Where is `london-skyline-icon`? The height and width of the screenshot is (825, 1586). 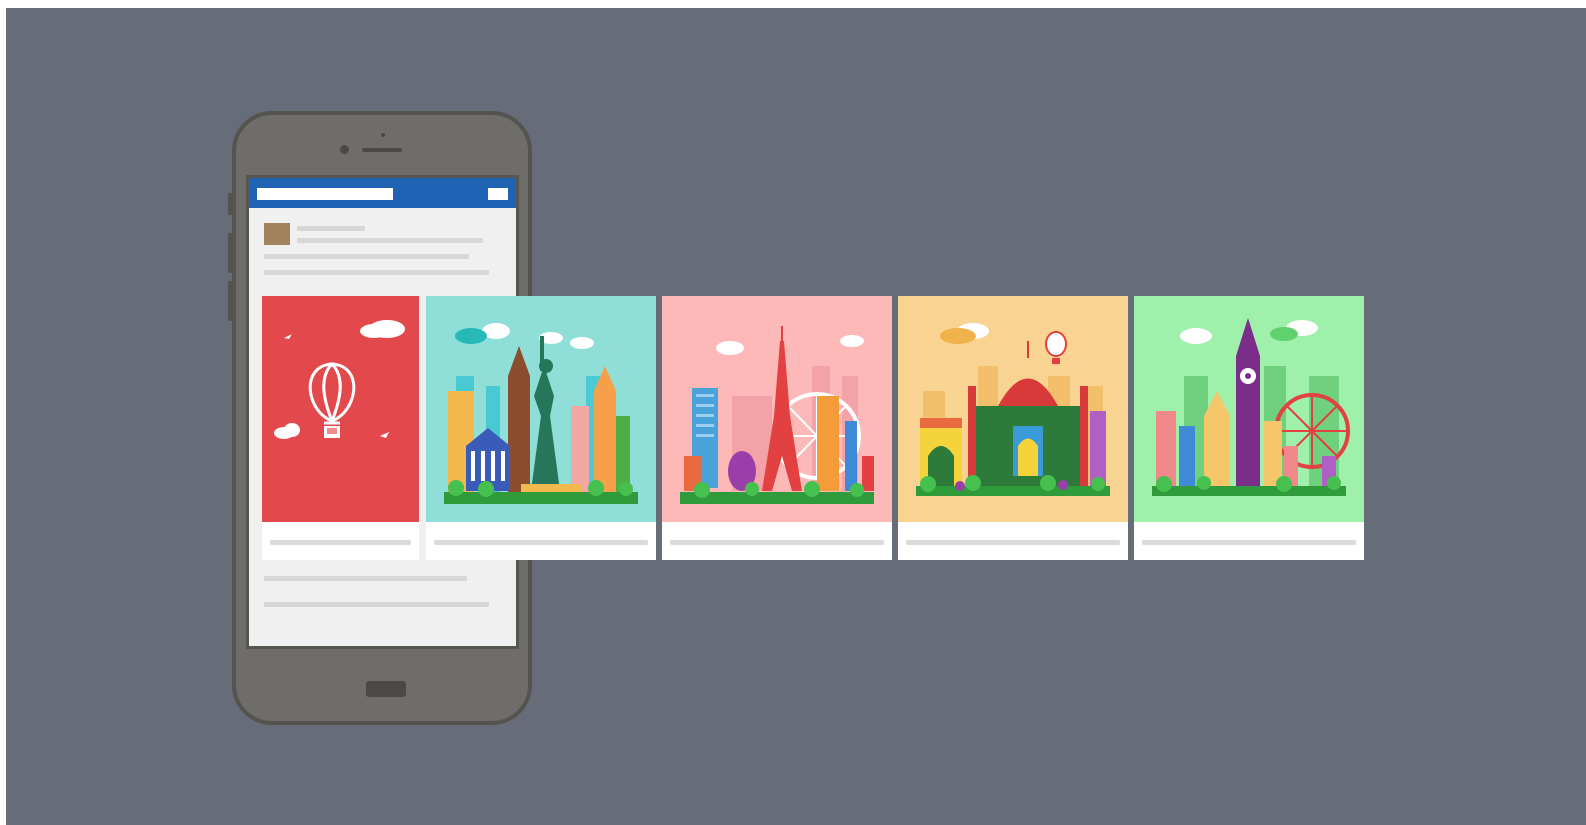 london-skyline-icon is located at coordinates (1249, 409).